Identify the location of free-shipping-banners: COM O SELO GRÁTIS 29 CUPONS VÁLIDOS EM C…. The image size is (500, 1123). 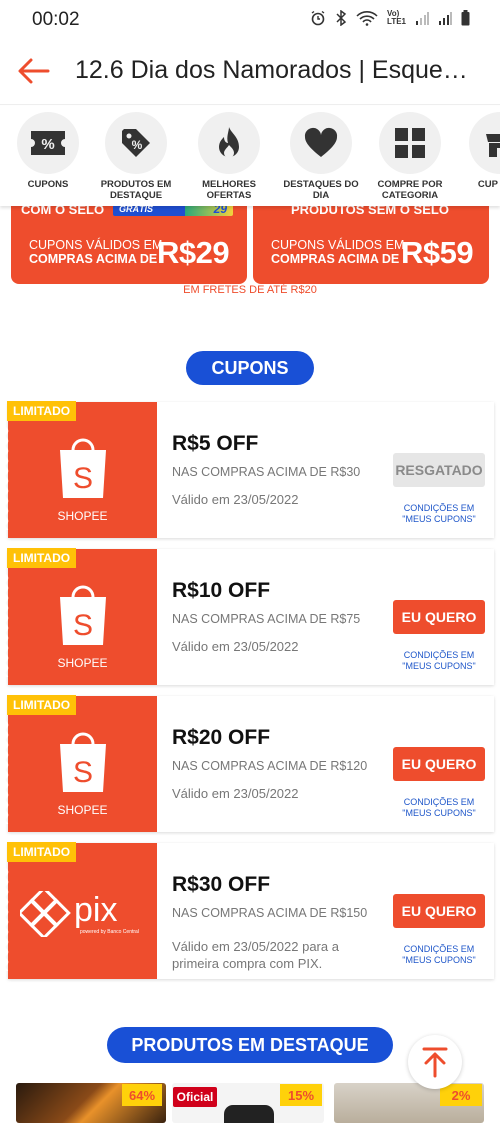
(250, 246).